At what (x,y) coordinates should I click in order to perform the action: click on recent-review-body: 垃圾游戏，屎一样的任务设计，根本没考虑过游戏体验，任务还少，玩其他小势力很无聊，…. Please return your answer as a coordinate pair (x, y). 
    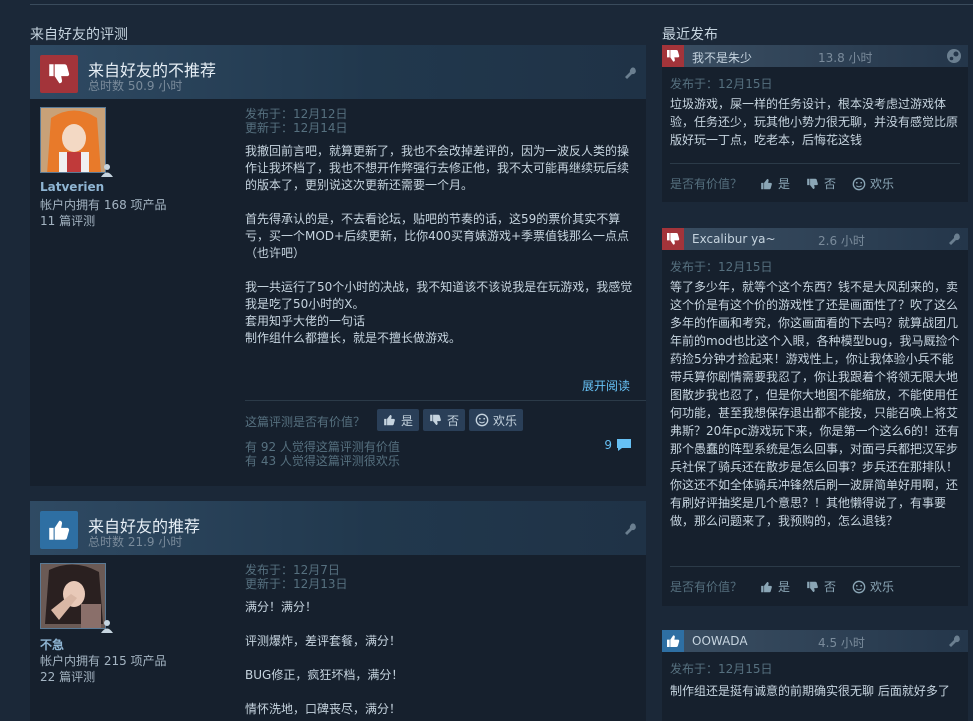
    Looking at the image, I should click on (814, 122).